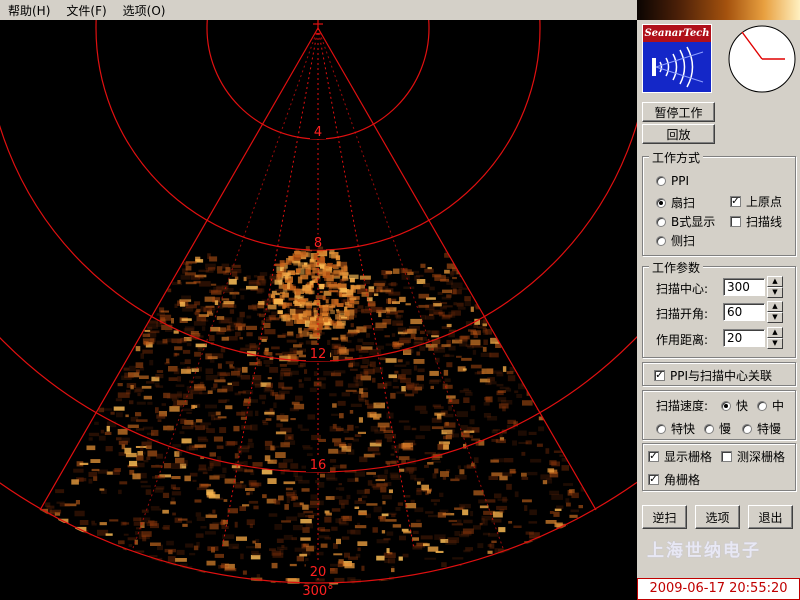 This screenshot has height=600, width=800. Describe the element at coordinates (734, 405) in the screenshot. I see `speed-fast: 快` at that location.